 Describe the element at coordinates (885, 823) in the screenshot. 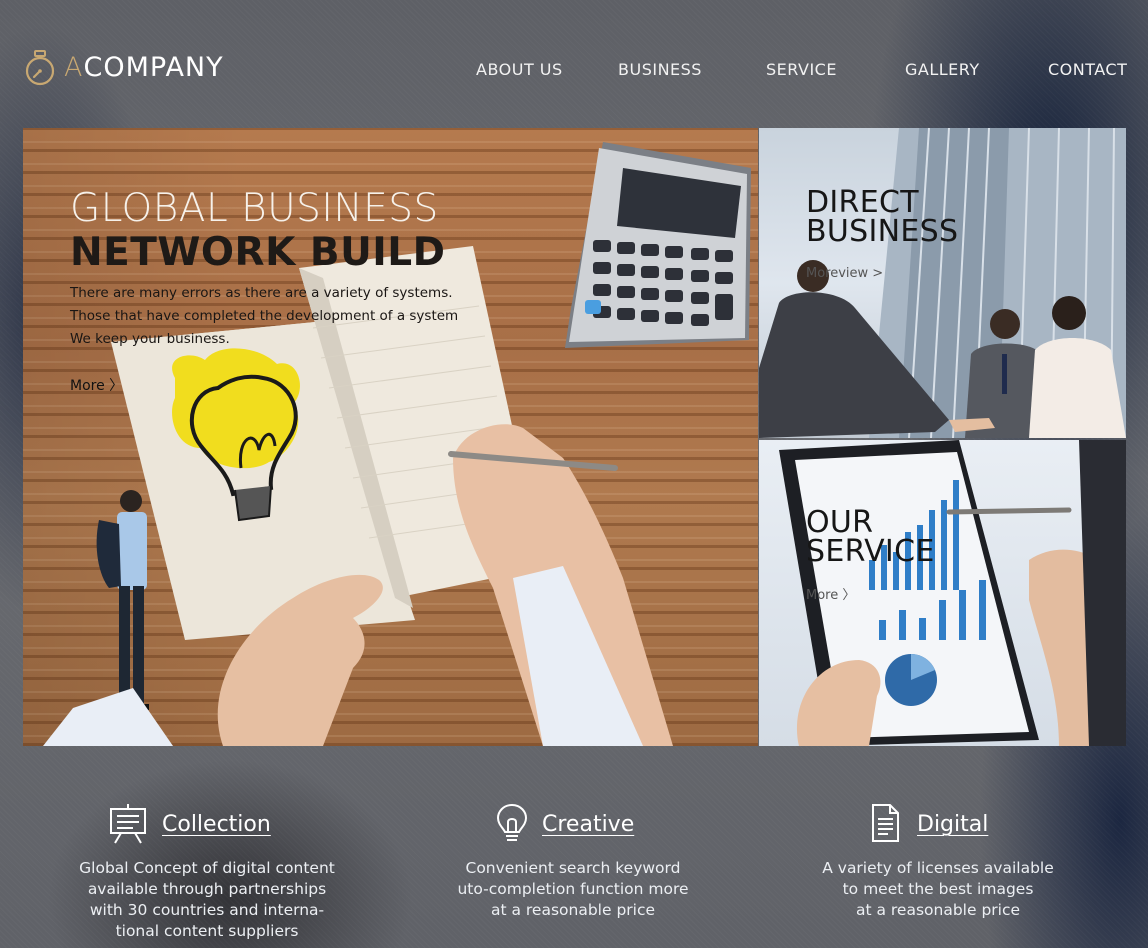

I see `document-icon` at that location.